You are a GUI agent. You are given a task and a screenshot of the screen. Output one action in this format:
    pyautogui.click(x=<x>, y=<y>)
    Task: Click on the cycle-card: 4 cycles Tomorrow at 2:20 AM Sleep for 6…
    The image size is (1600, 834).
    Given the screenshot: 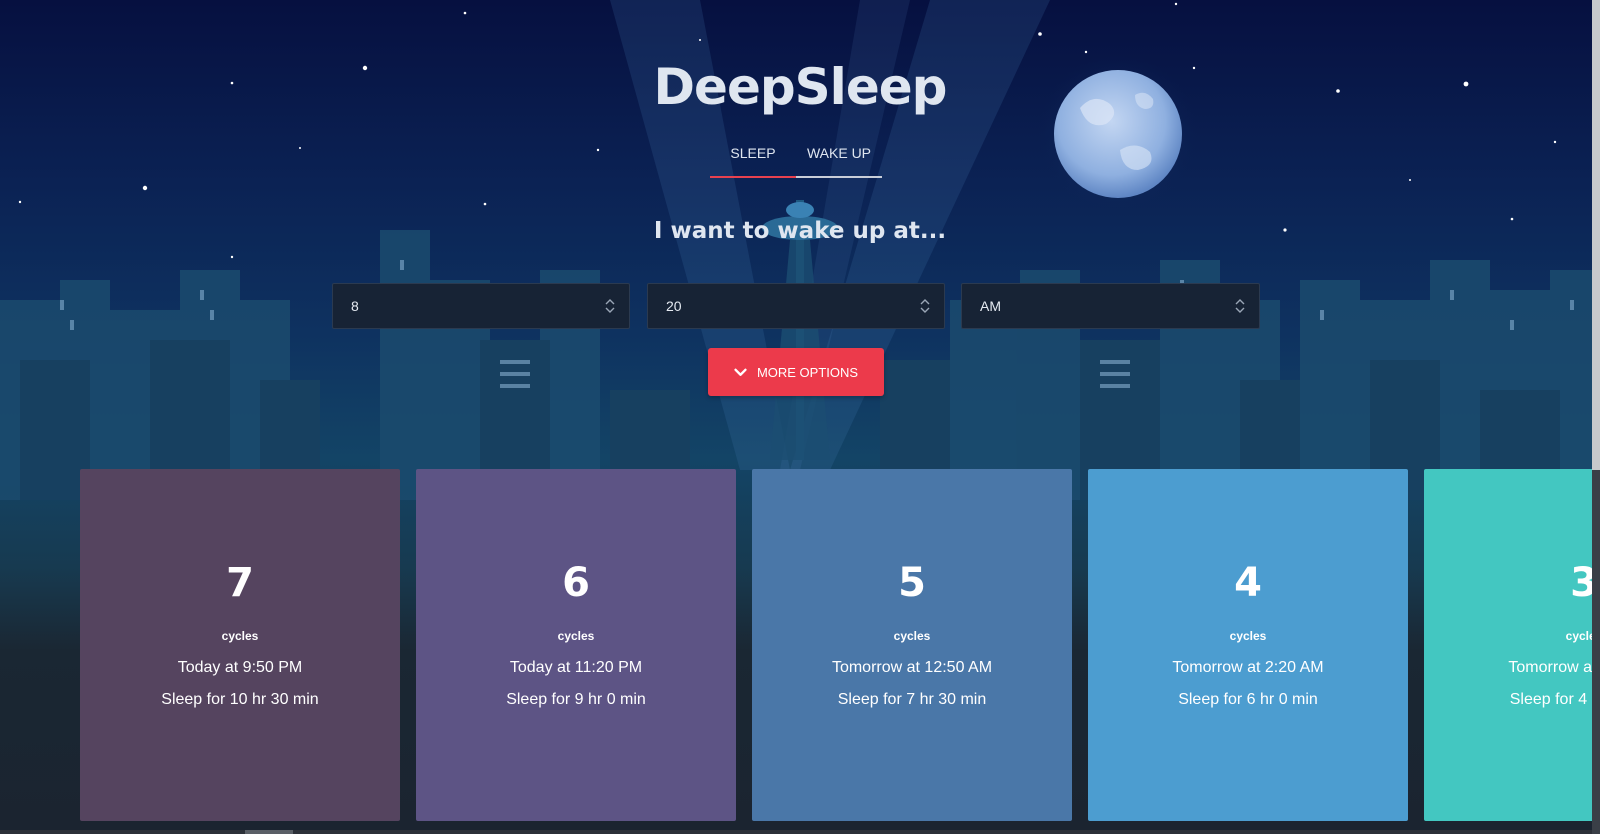 What is the action you would take?
    pyautogui.click(x=1248, y=645)
    